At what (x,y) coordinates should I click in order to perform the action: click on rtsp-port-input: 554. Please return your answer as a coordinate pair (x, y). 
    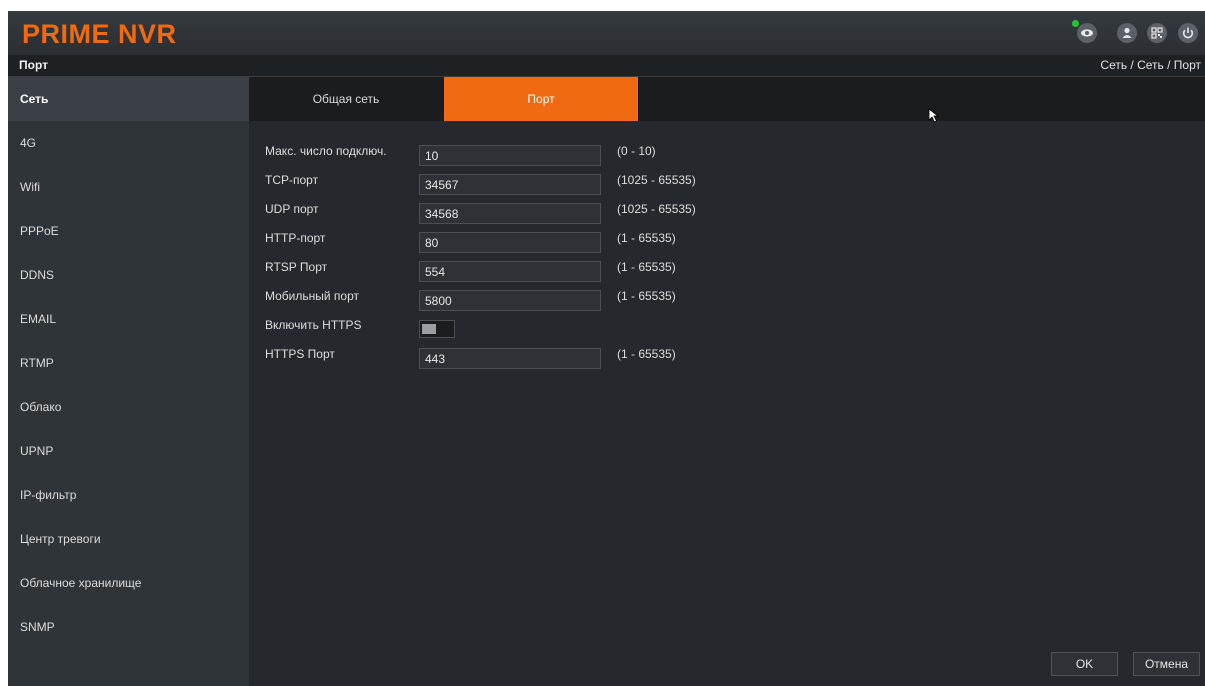
    Looking at the image, I should click on (510, 271).